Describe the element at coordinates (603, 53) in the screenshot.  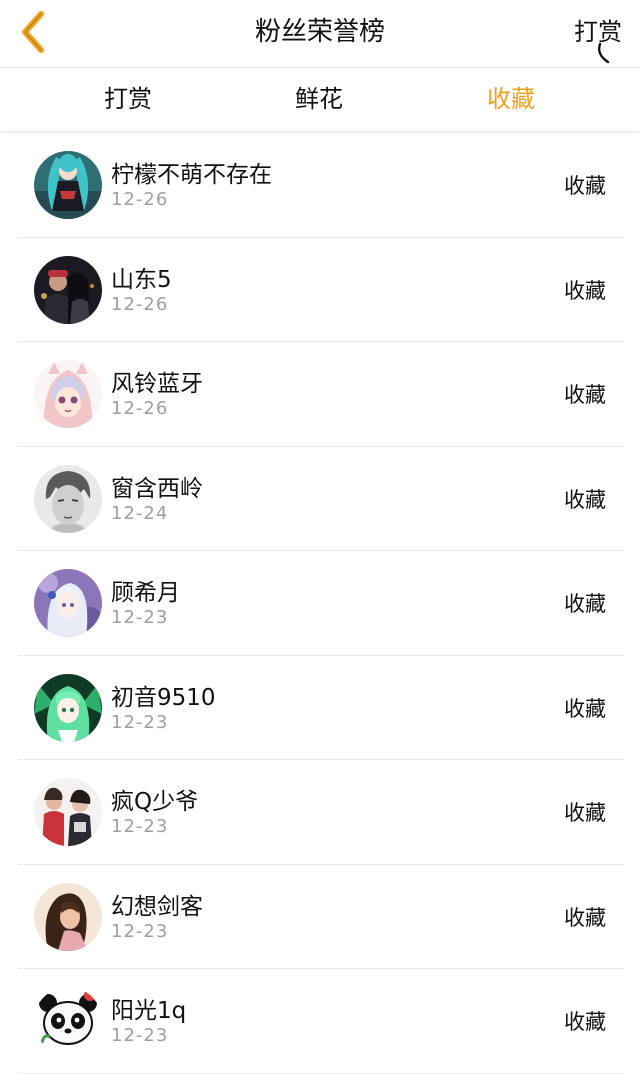
I see `cursor-mark-icon` at that location.